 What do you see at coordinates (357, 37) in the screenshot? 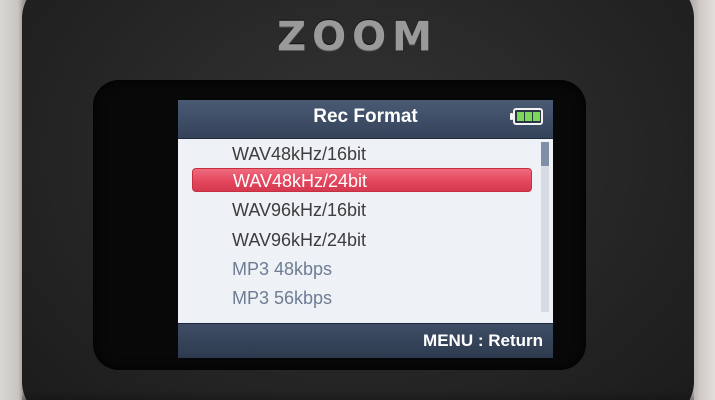
I see `brand-logo: ZOOM` at bounding box center [357, 37].